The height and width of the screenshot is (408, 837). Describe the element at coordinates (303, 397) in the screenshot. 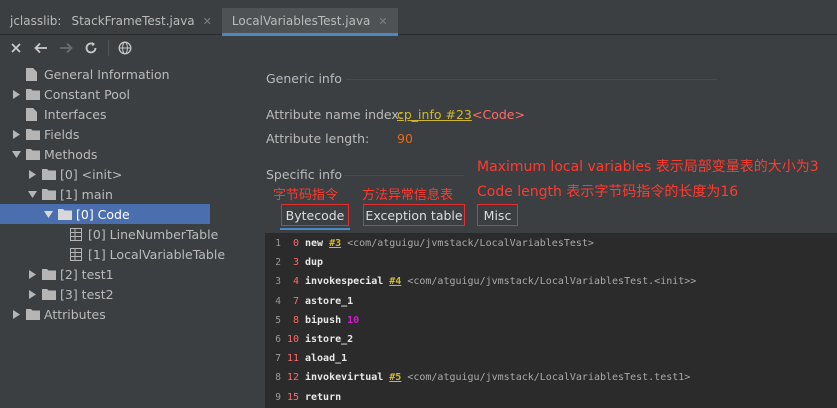

I see `bytecode-line: 9 15 return` at that location.